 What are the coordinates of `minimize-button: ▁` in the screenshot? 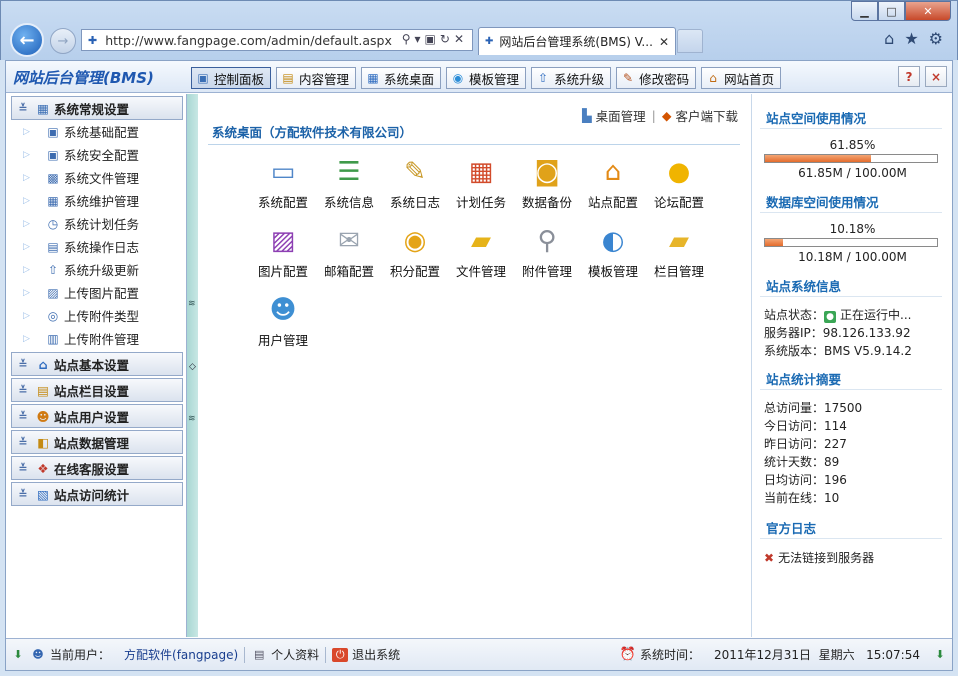 It's located at (864, 11).